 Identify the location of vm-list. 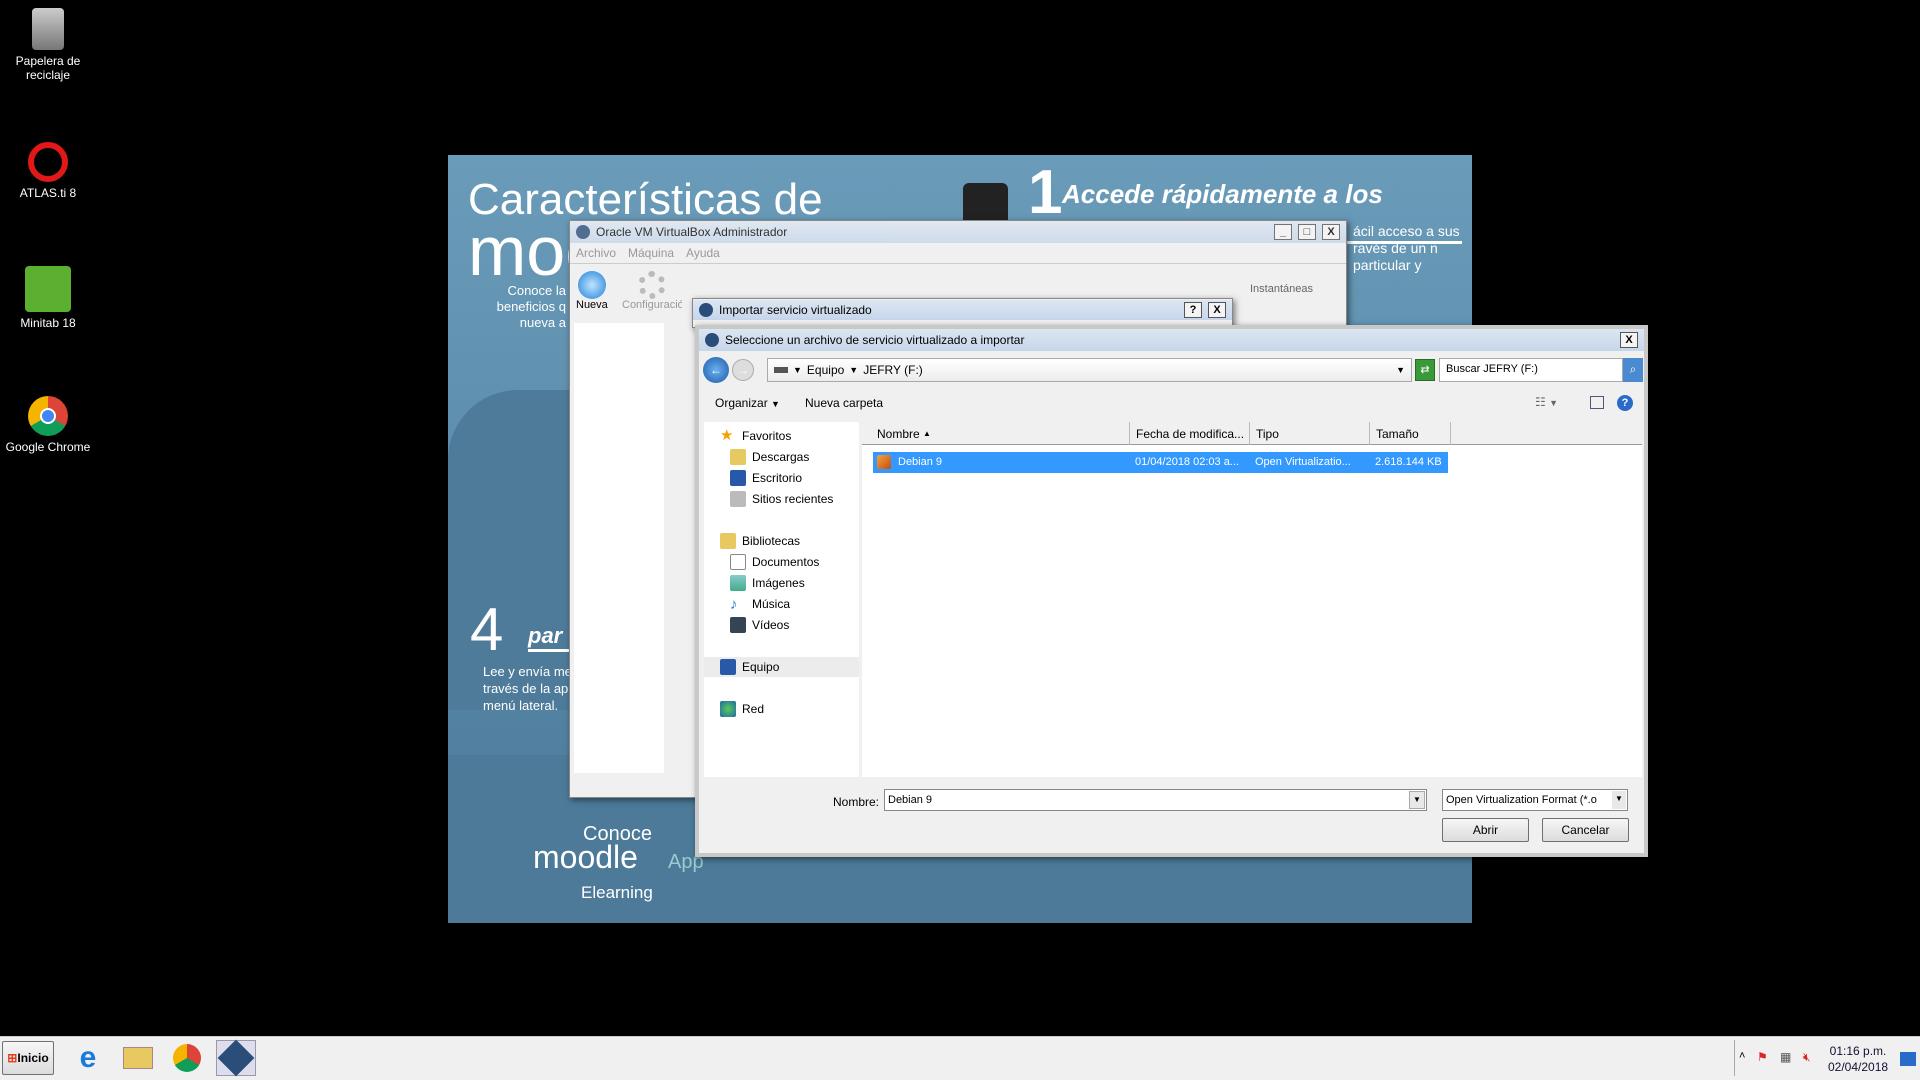
(619, 548).